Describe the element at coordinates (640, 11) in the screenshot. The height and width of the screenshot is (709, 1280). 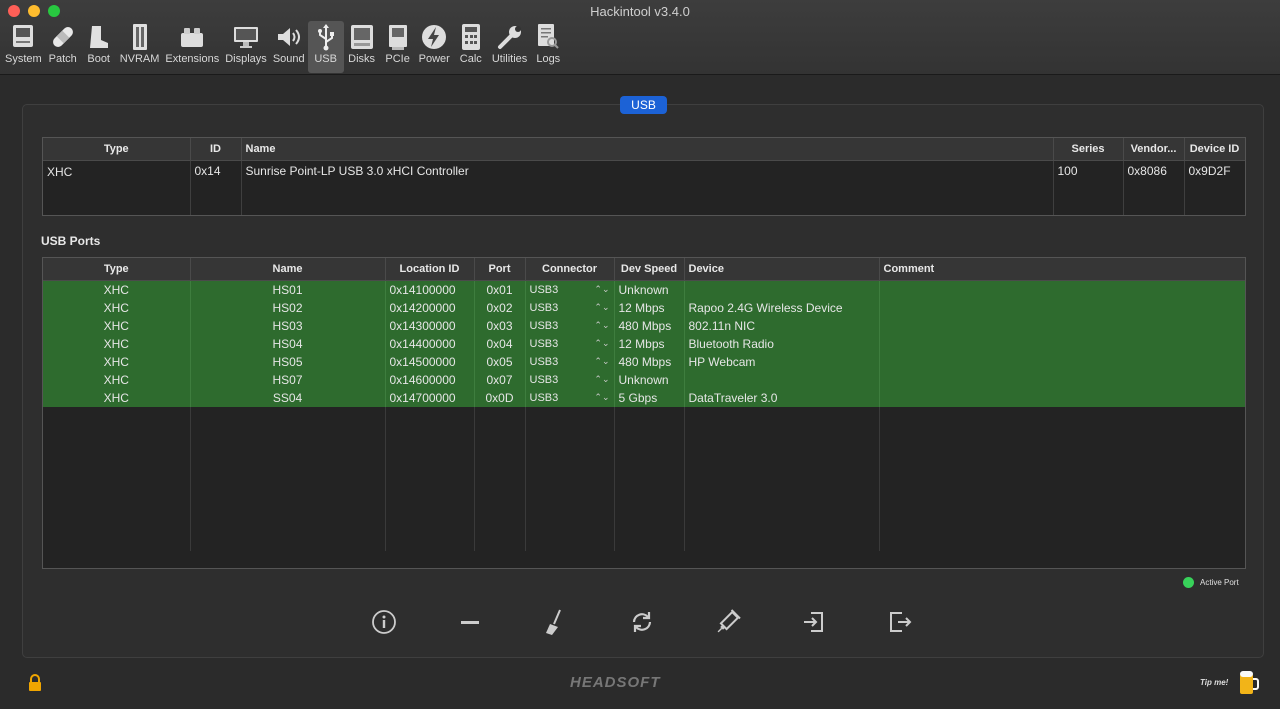
I see `window-title: Hackintool v3.4.0` at that location.